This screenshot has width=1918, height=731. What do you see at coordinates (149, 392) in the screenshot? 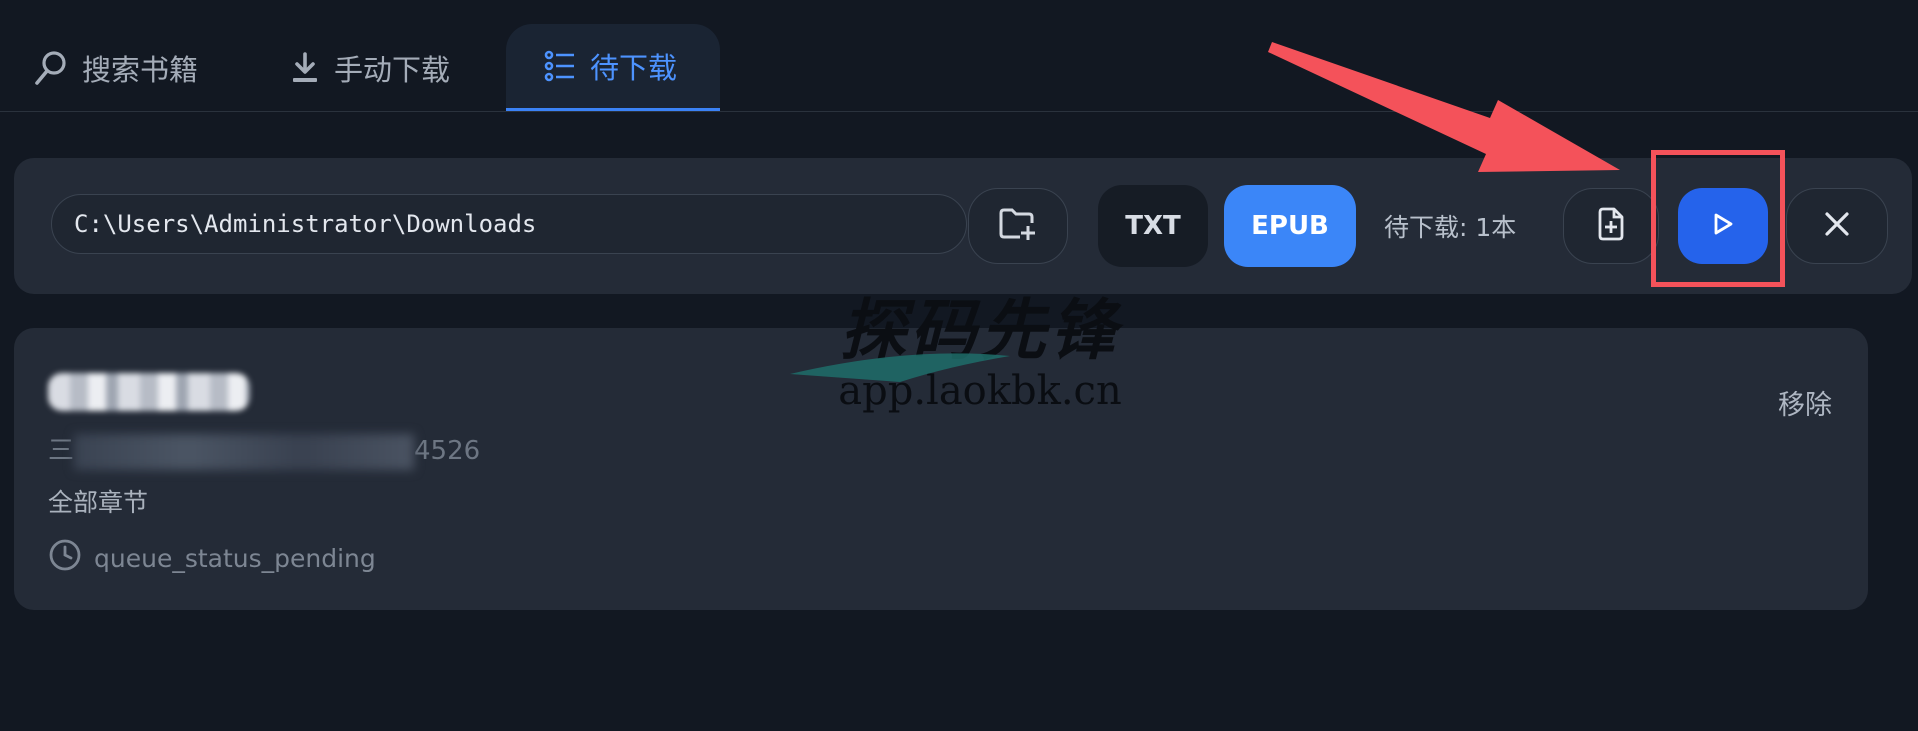
I see `book-title: ▇▇▇▇▇▇▇▇▇` at bounding box center [149, 392].